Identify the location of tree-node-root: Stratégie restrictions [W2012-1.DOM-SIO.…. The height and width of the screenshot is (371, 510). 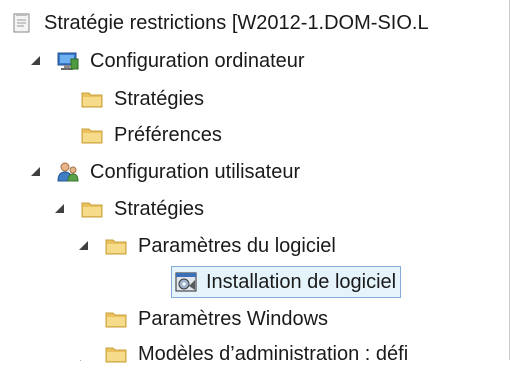
(219, 23).